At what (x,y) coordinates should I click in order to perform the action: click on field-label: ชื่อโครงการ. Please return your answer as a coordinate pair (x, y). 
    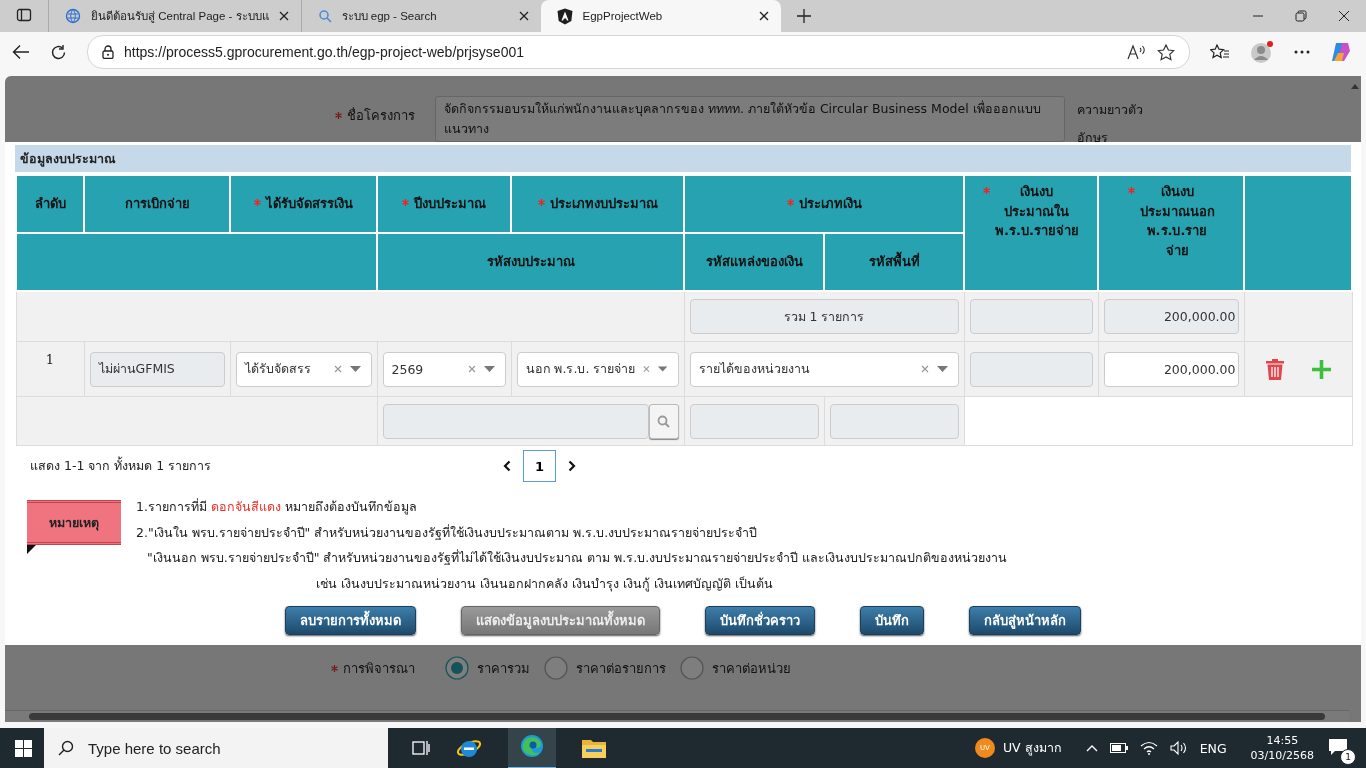
    Looking at the image, I should click on (381, 115).